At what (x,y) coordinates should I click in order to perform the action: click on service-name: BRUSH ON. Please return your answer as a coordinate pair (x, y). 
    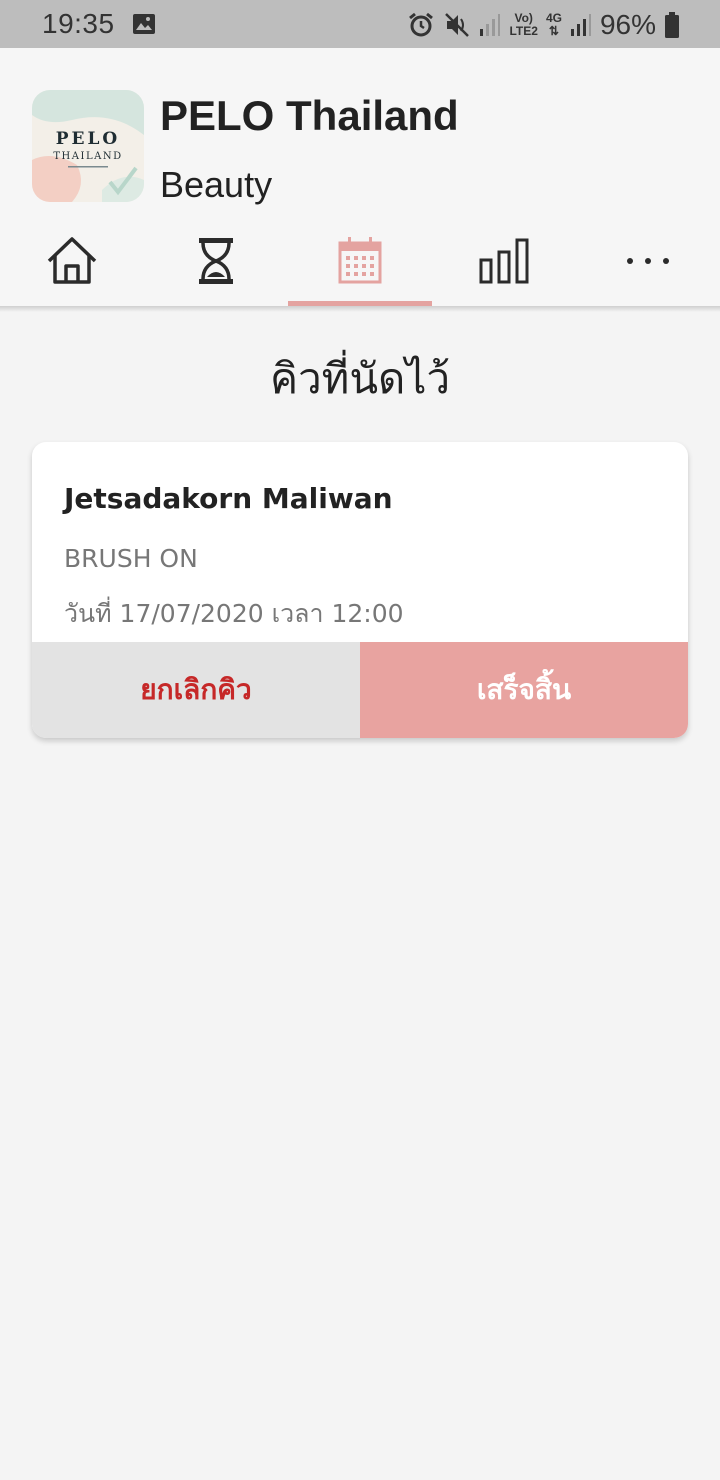
    Looking at the image, I should click on (131, 558).